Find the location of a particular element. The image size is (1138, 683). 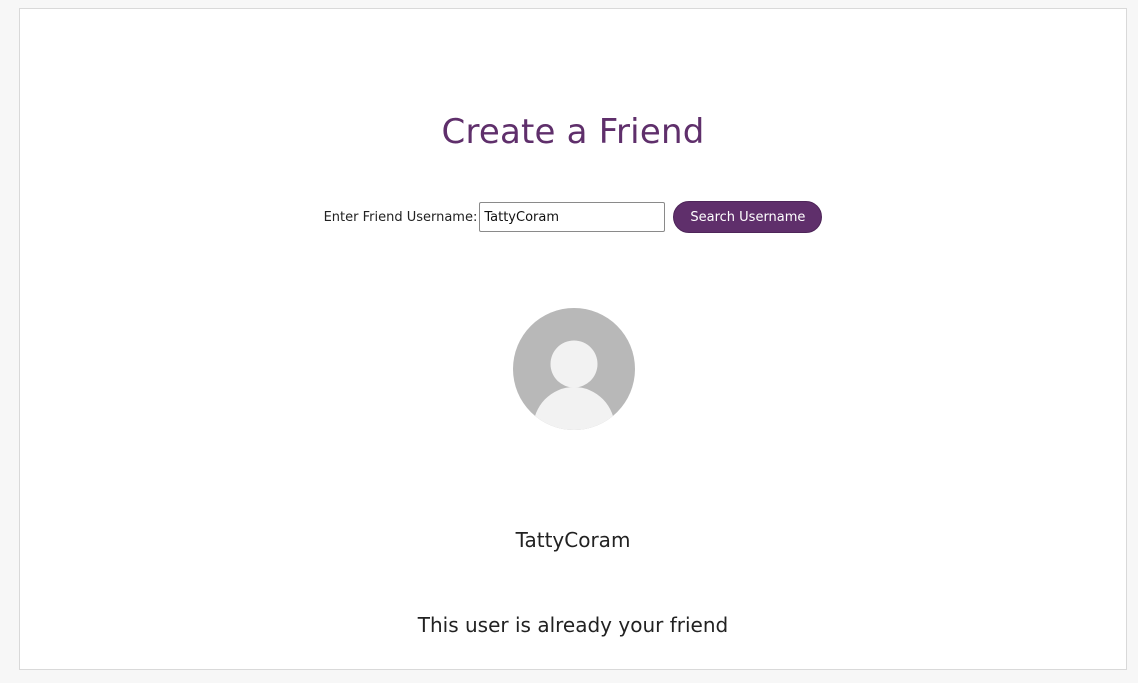

search-username-button: Search Username is located at coordinates (748, 217).